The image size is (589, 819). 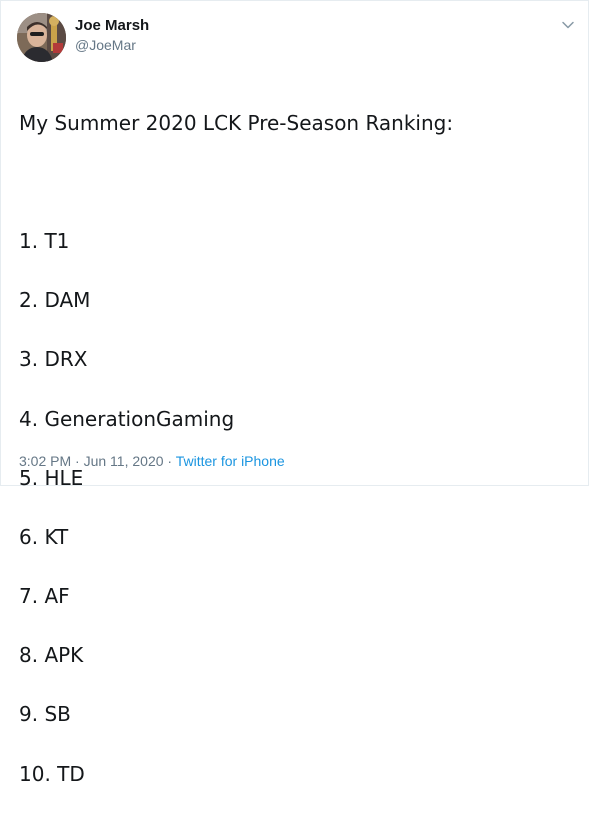 I want to click on ranking-item: 1. T1, so click(x=44, y=240).